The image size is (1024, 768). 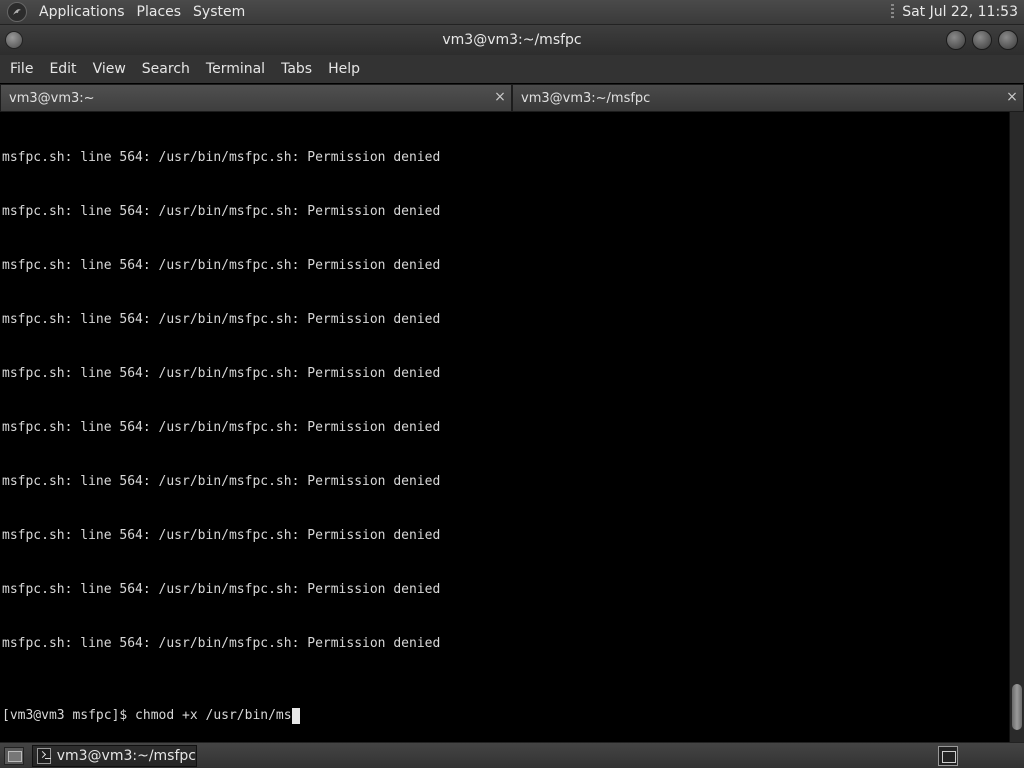 What do you see at coordinates (109, 69) in the screenshot?
I see `menu-view: View` at bounding box center [109, 69].